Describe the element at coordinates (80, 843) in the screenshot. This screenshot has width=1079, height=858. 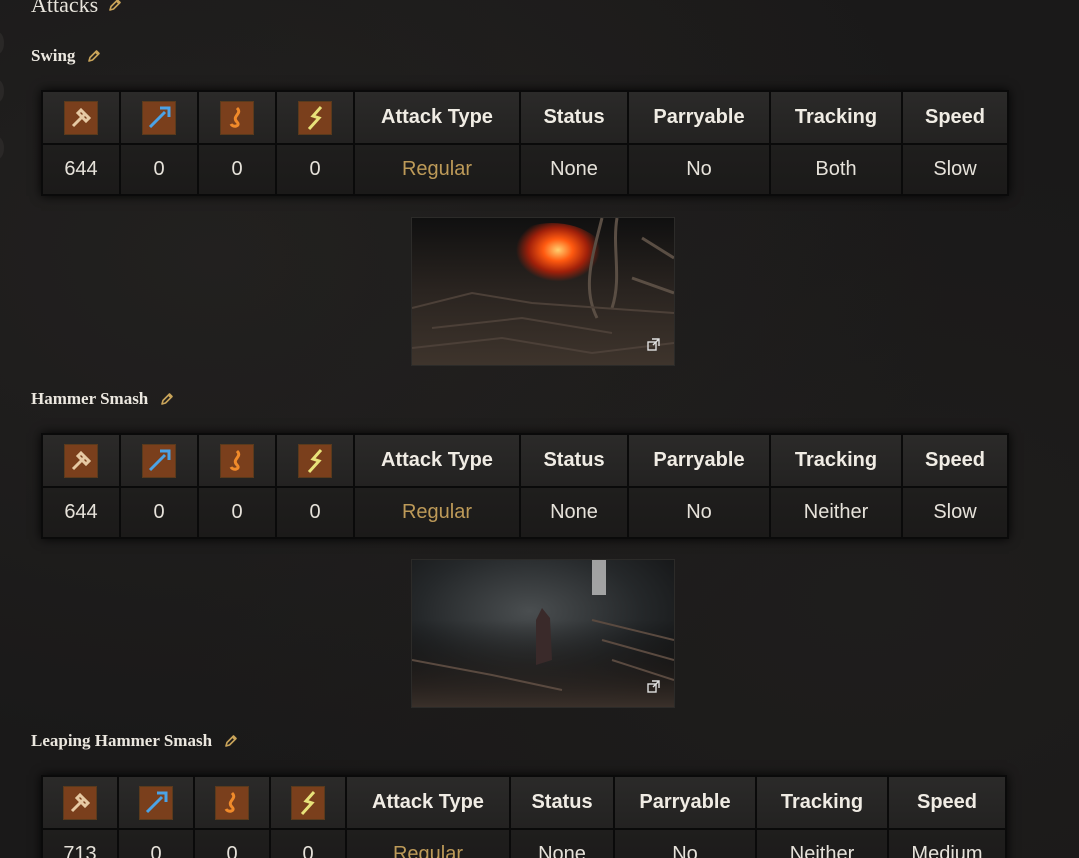
I see `physical-value: 713` at that location.